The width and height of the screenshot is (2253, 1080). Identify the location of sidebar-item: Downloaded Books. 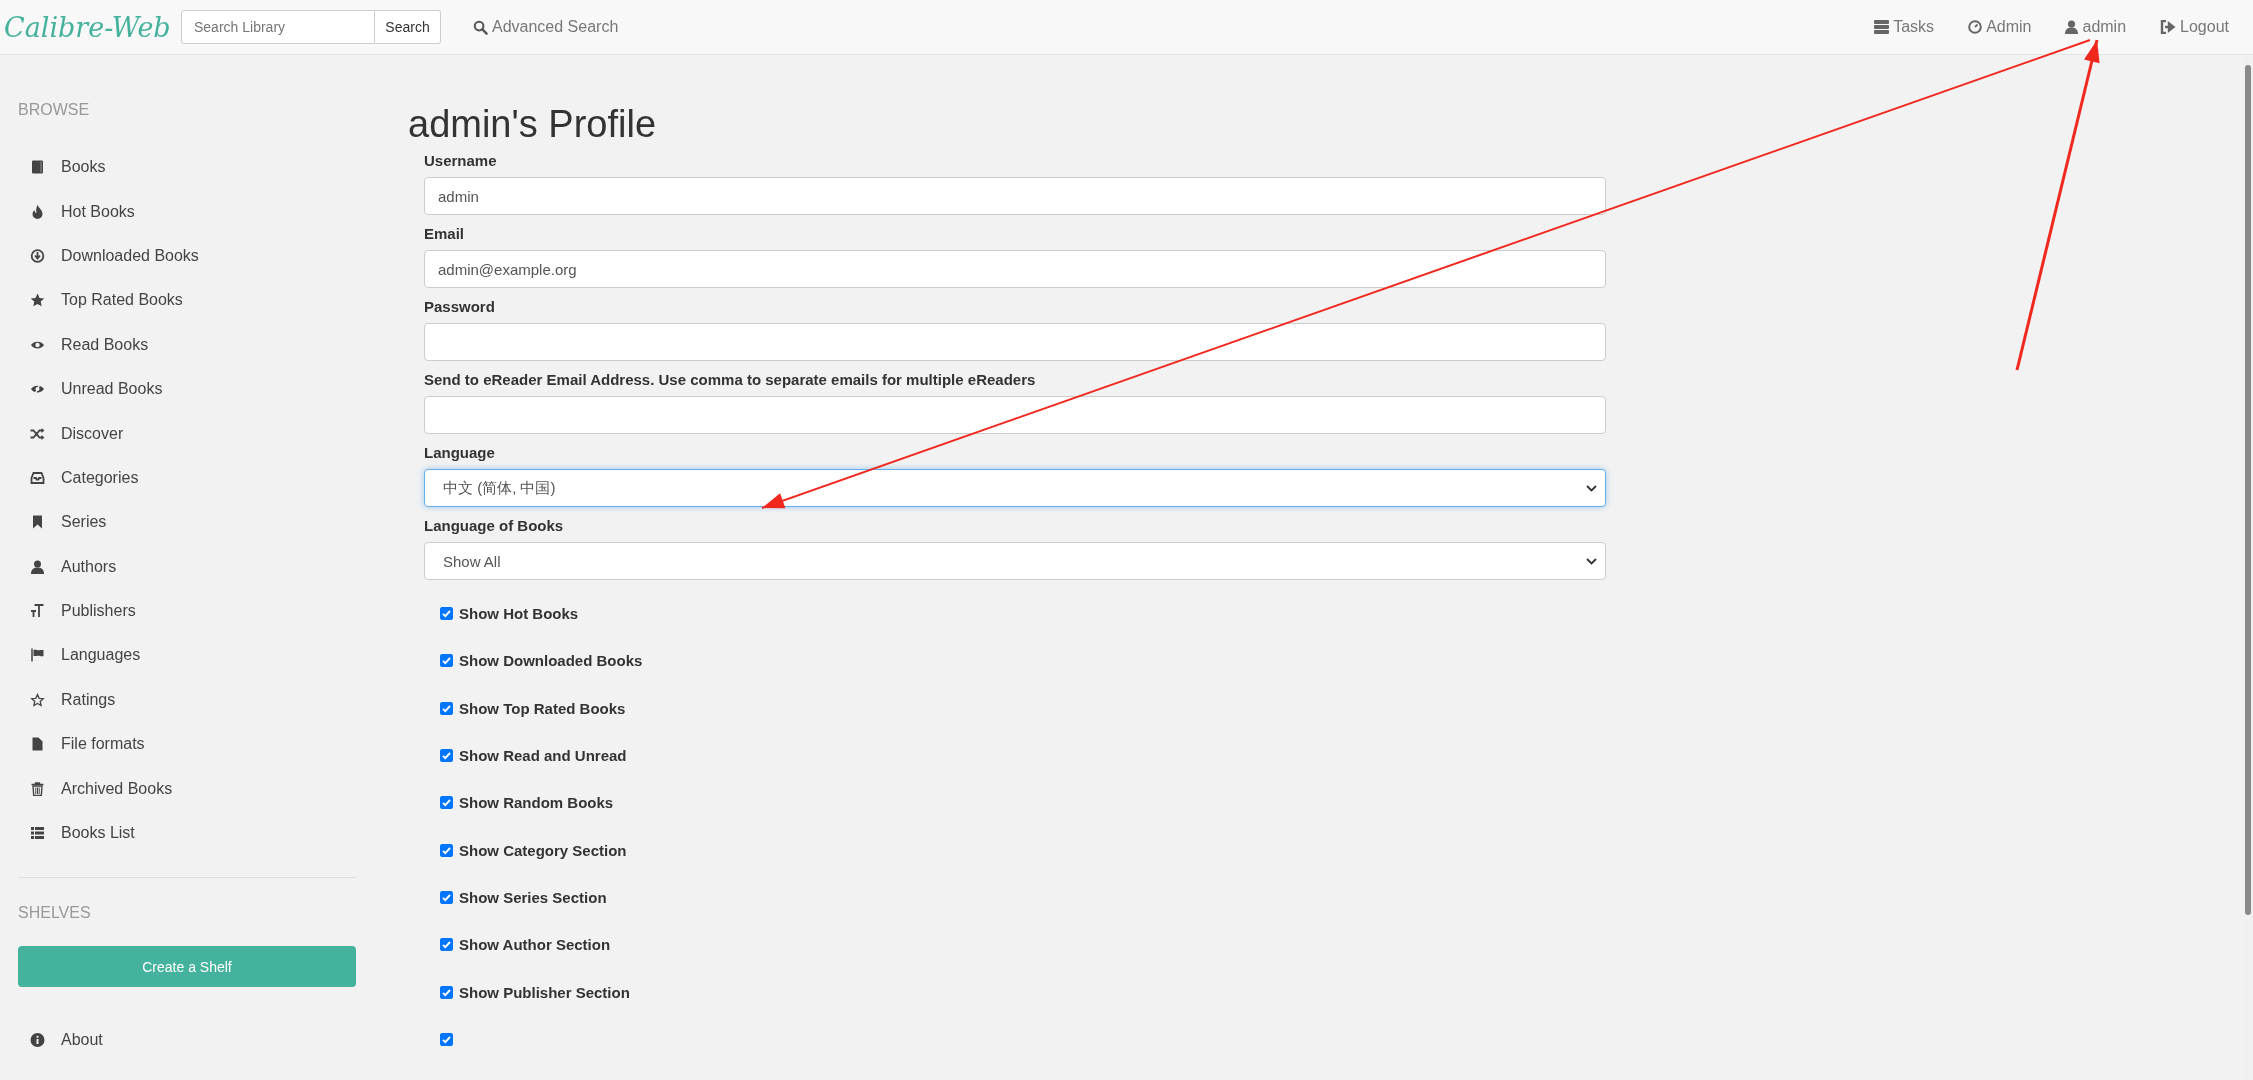
(188, 256).